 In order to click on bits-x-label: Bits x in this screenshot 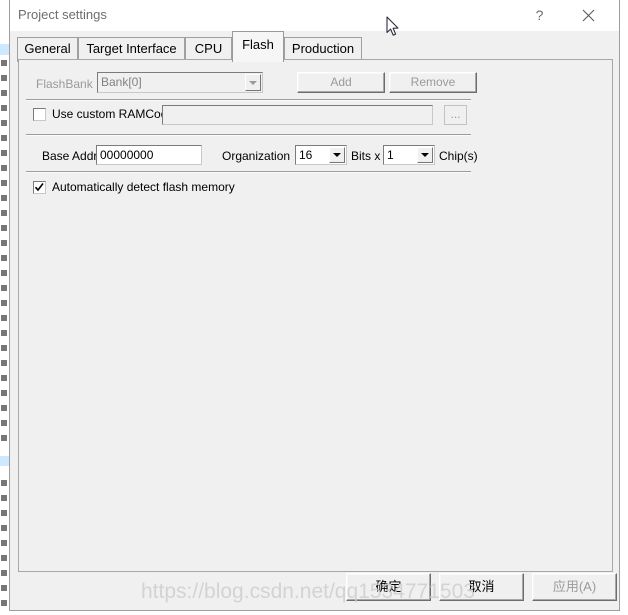, I will do `click(366, 156)`.